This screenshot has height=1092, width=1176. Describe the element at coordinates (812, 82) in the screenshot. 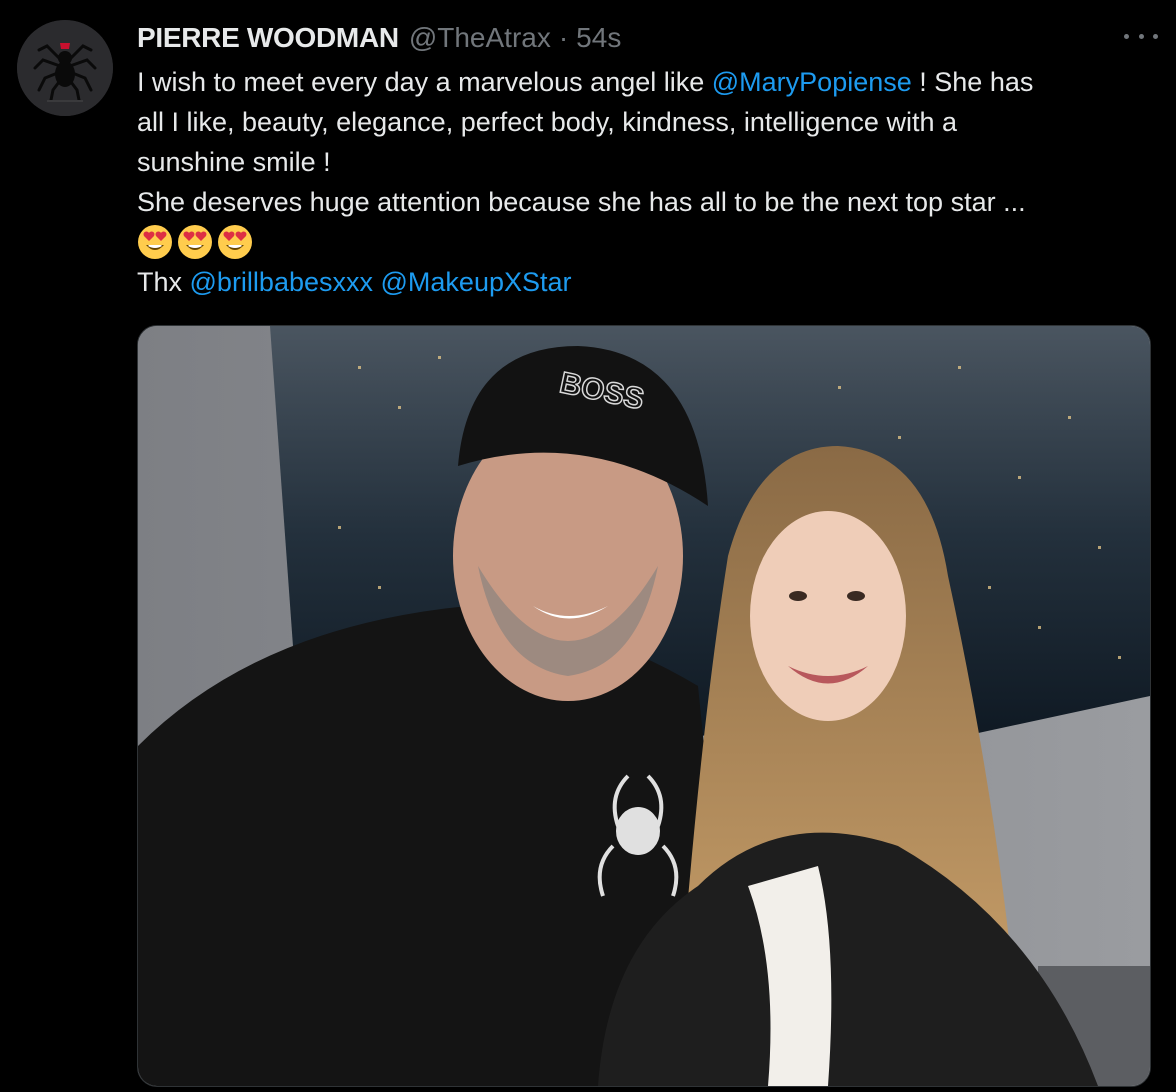

I see `mention-link: @MaryPopiense` at that location.